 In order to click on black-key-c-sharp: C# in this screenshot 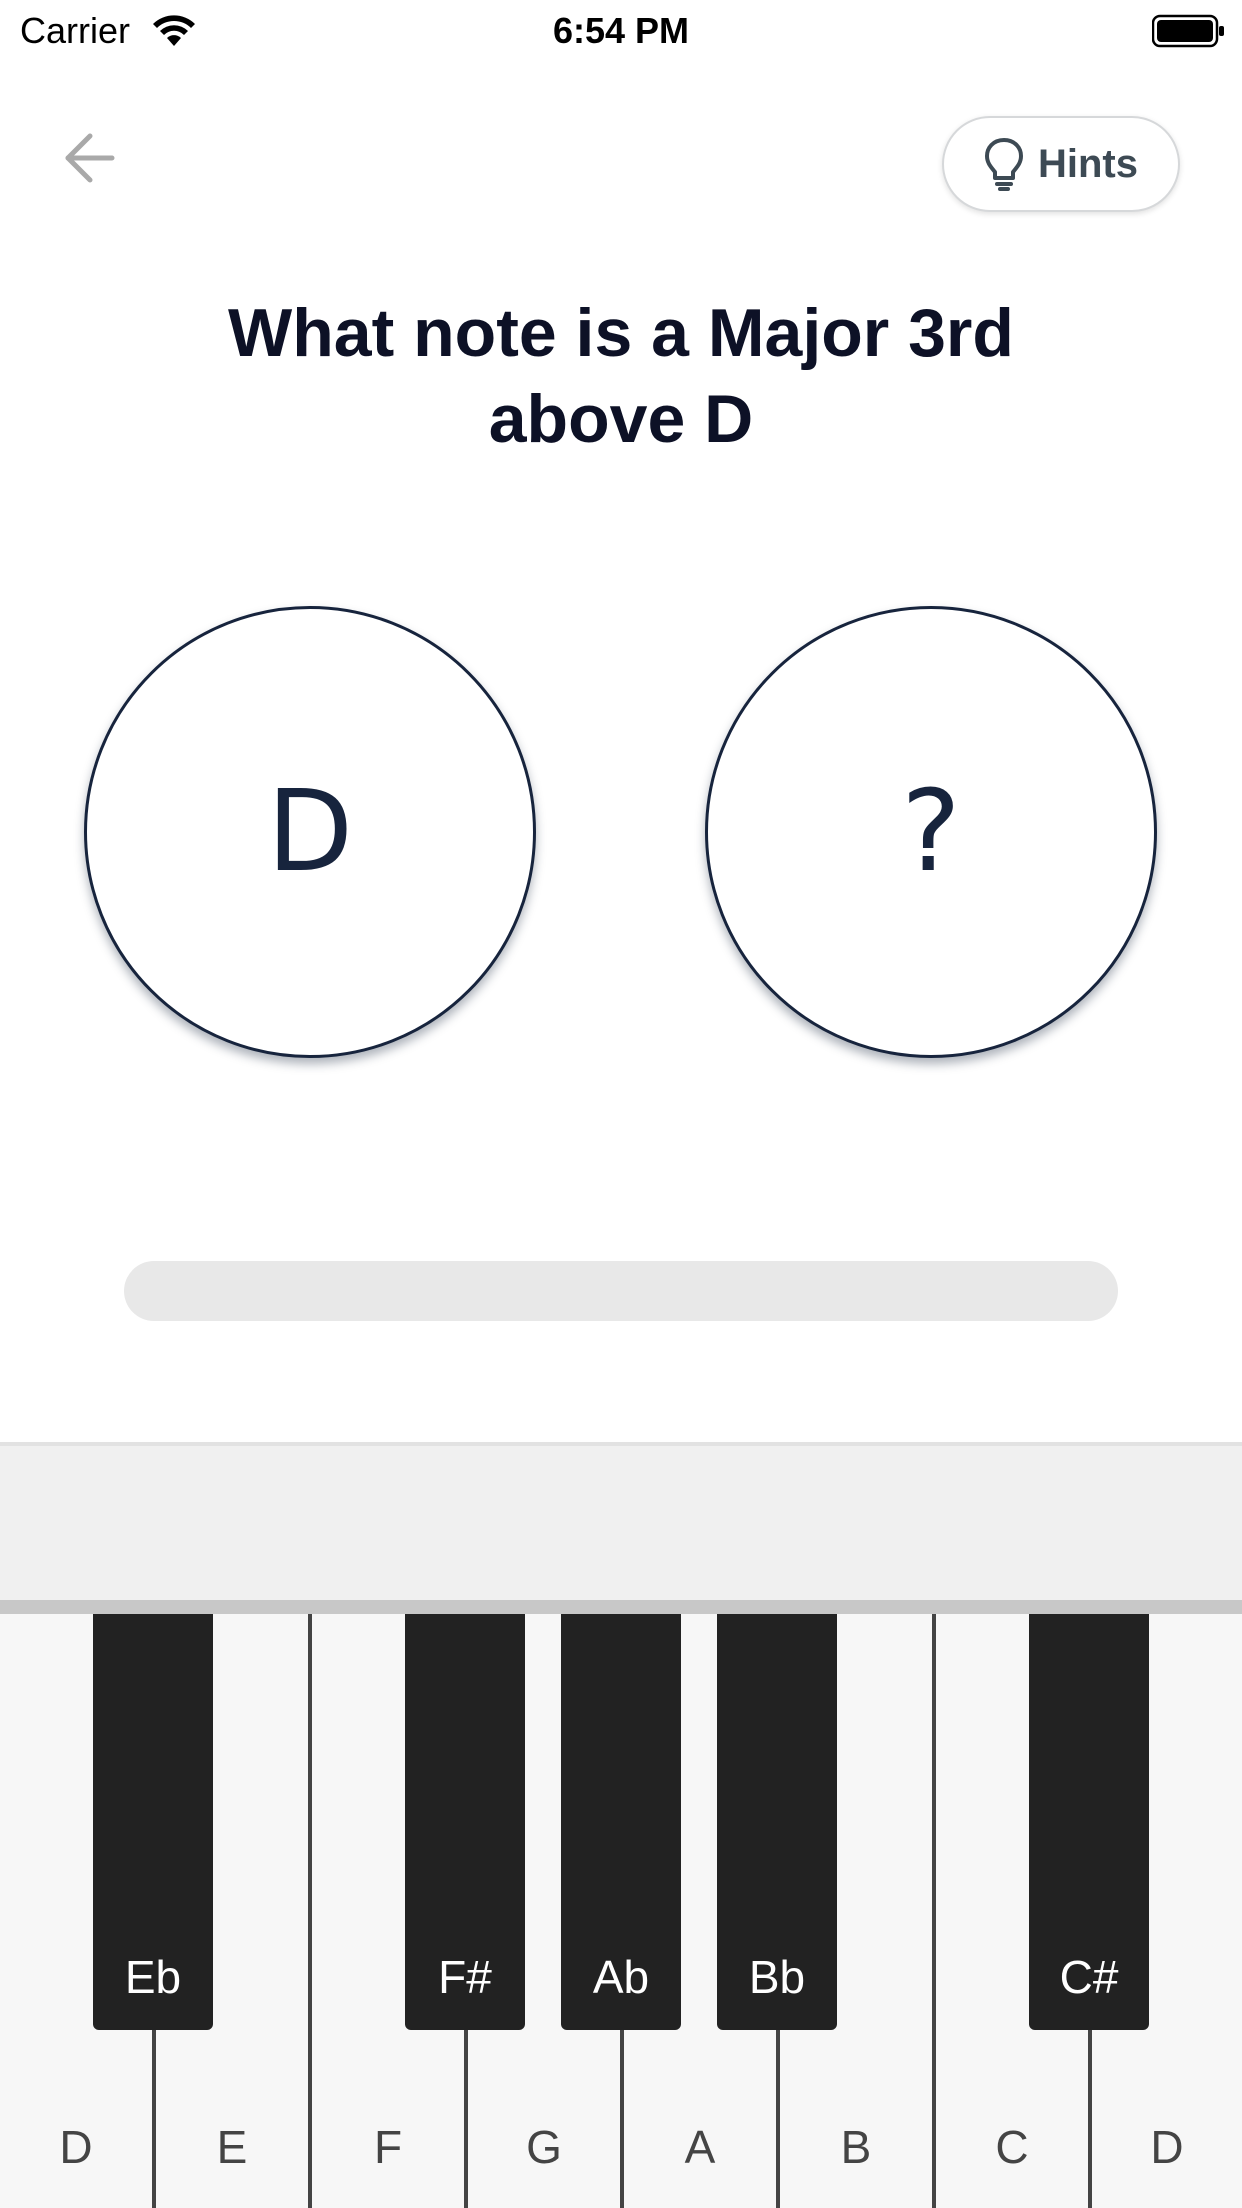, I will do `click(1089, 1822)`.